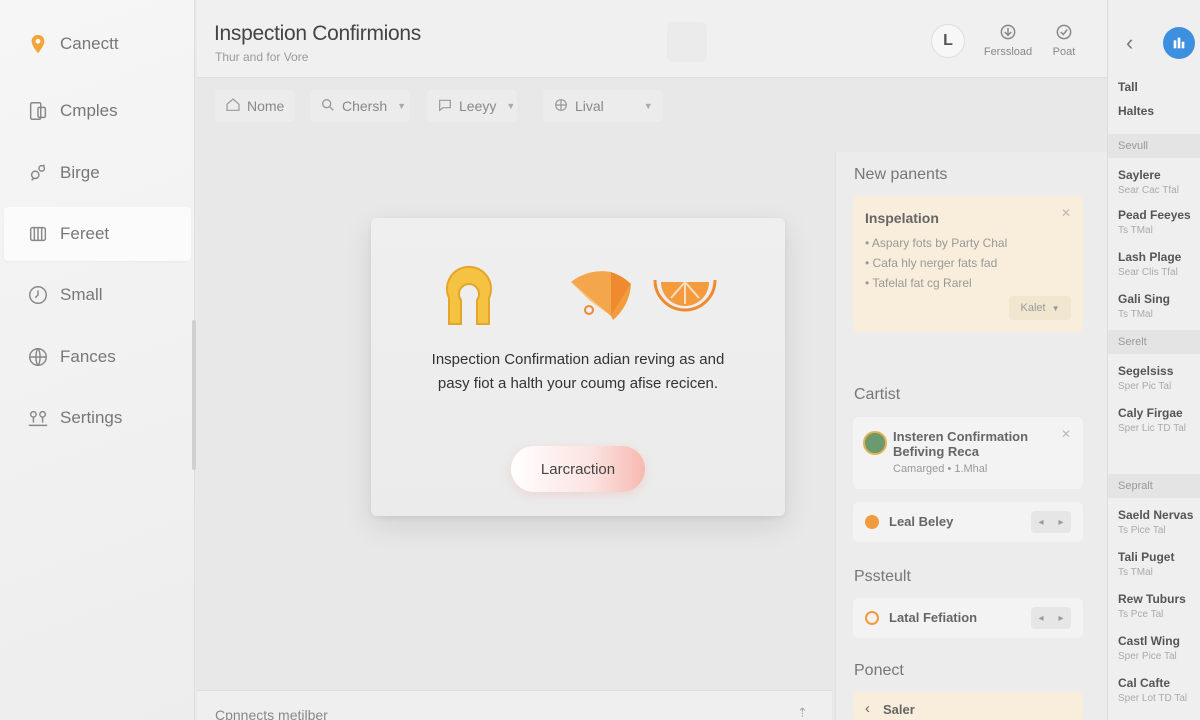  I want to click on section-title: Pssteult, so click(882, 576).